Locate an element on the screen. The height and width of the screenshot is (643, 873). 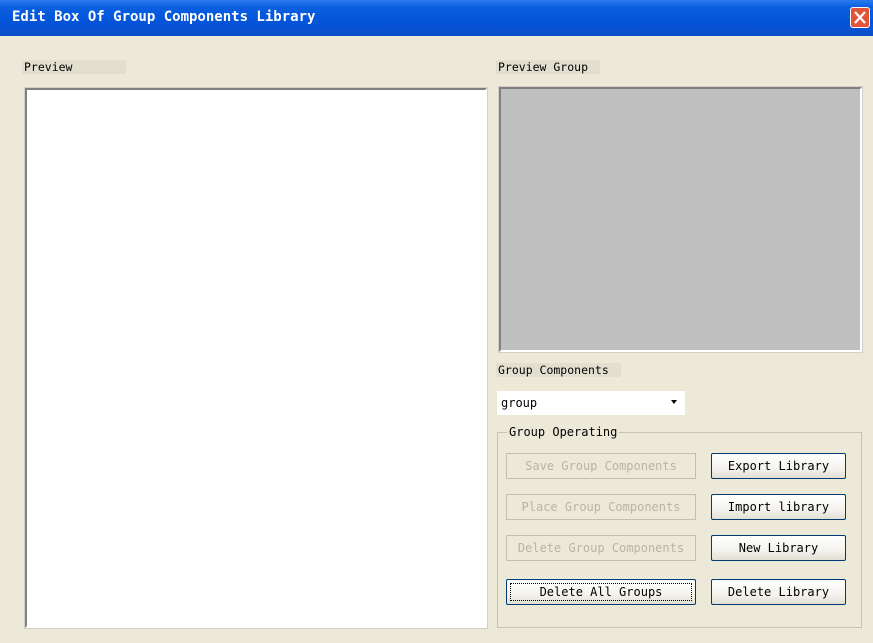
close-icon is located at coordinates (860, 17).